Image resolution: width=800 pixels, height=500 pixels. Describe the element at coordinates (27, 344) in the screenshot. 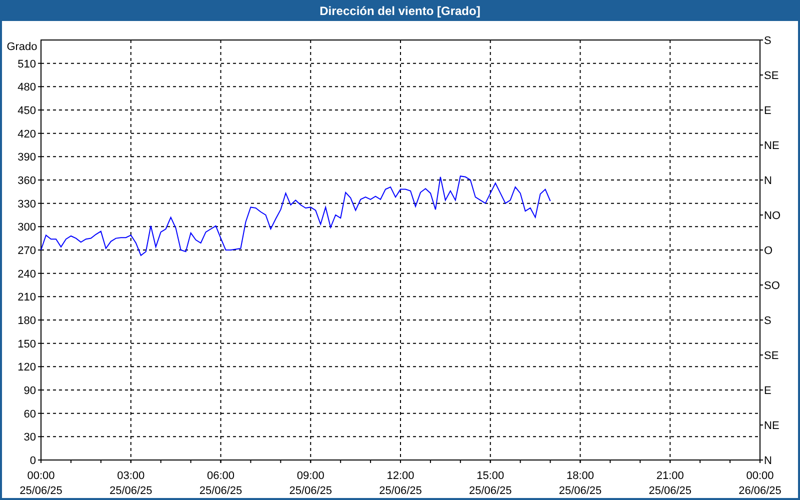

I see `y-tick-label: 150` at that location.